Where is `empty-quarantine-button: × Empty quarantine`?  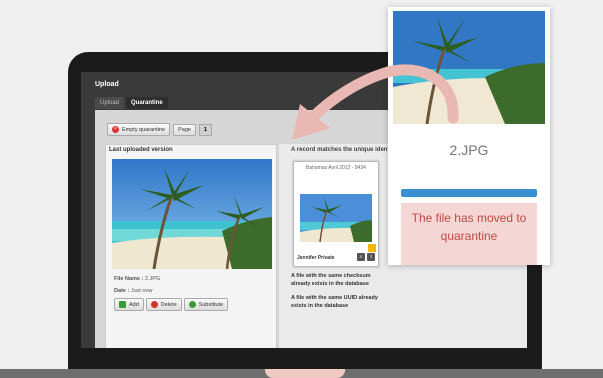 empty-quarantine-button: × Empty quarantine is located at coordinates (139, 129).